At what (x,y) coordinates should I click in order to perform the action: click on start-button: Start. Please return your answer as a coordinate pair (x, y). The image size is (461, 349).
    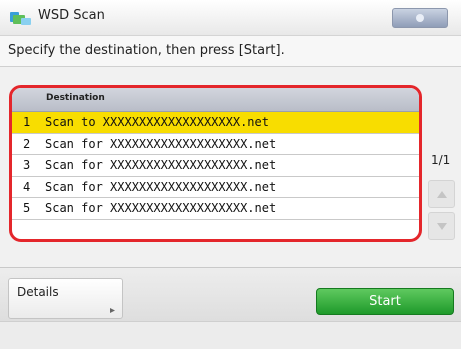
    Looking at the image, I should click on (385, 301).